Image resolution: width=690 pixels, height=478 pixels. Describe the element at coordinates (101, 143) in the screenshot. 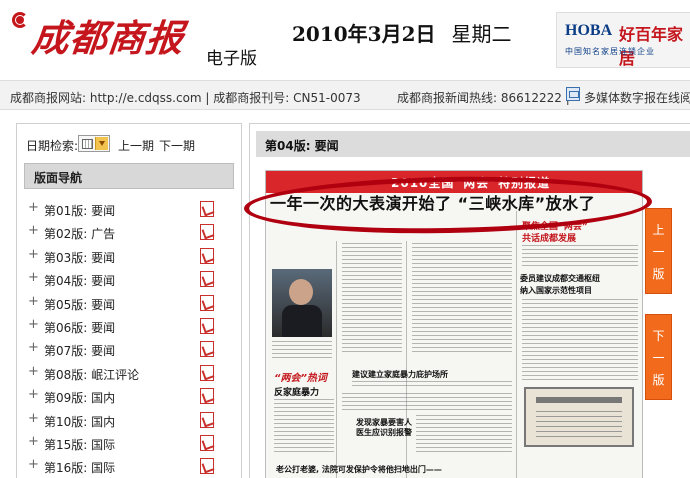

I see `chevron-down-icon` at that location.